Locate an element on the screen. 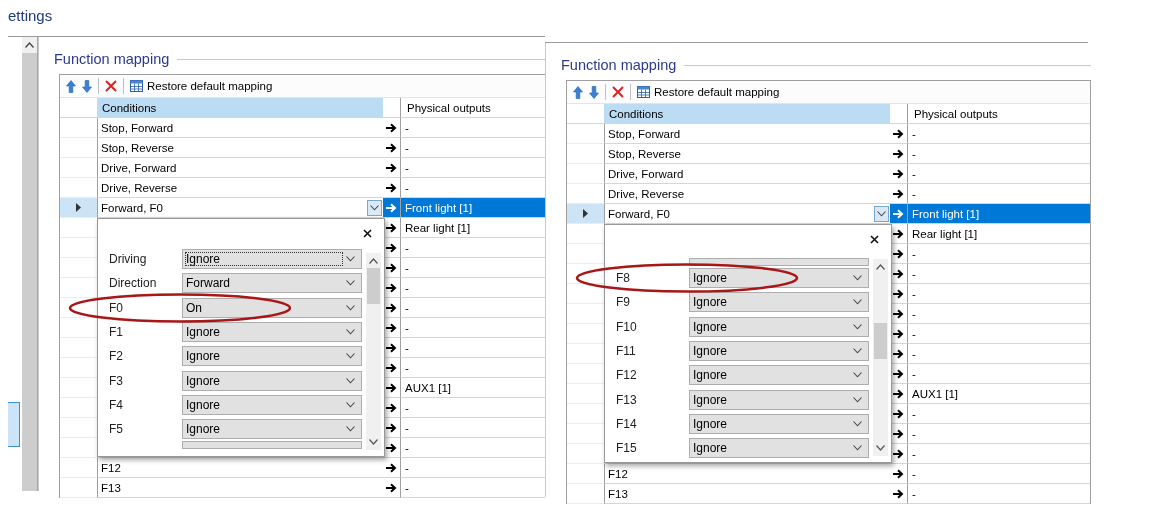 Image resolution: width=1158 pixels, height=522 pixels. down-arrow-icon is located at coordinates (87, 86).